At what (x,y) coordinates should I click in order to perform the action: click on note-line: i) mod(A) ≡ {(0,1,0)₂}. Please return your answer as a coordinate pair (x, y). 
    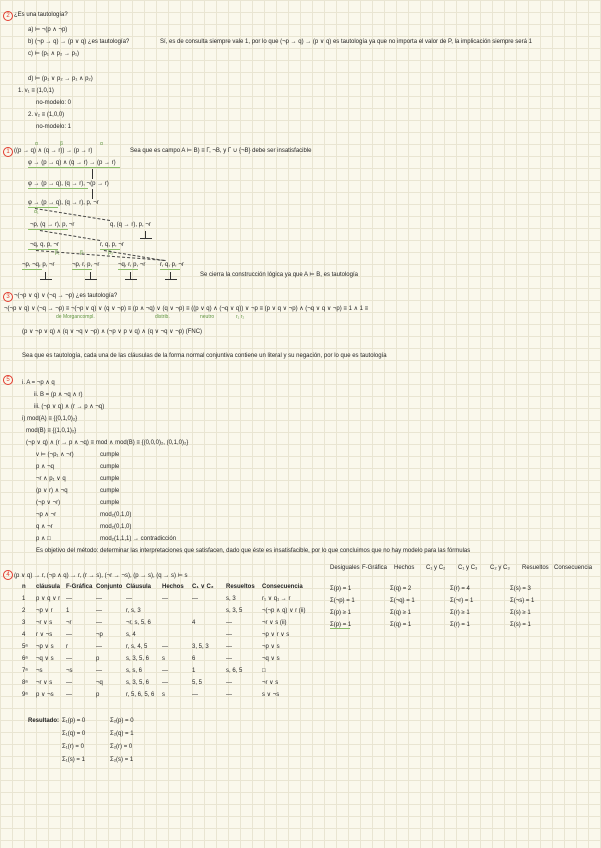
    Looking at the image, I should click on (50, 419).